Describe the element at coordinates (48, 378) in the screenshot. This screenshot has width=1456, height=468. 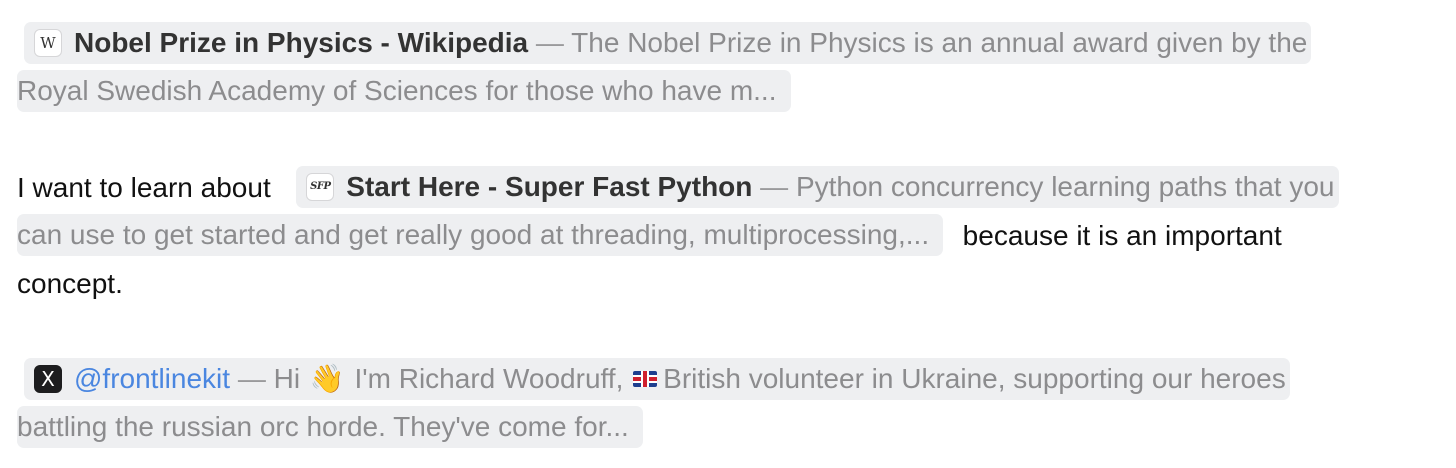
I see `x-icon: X` at that location.